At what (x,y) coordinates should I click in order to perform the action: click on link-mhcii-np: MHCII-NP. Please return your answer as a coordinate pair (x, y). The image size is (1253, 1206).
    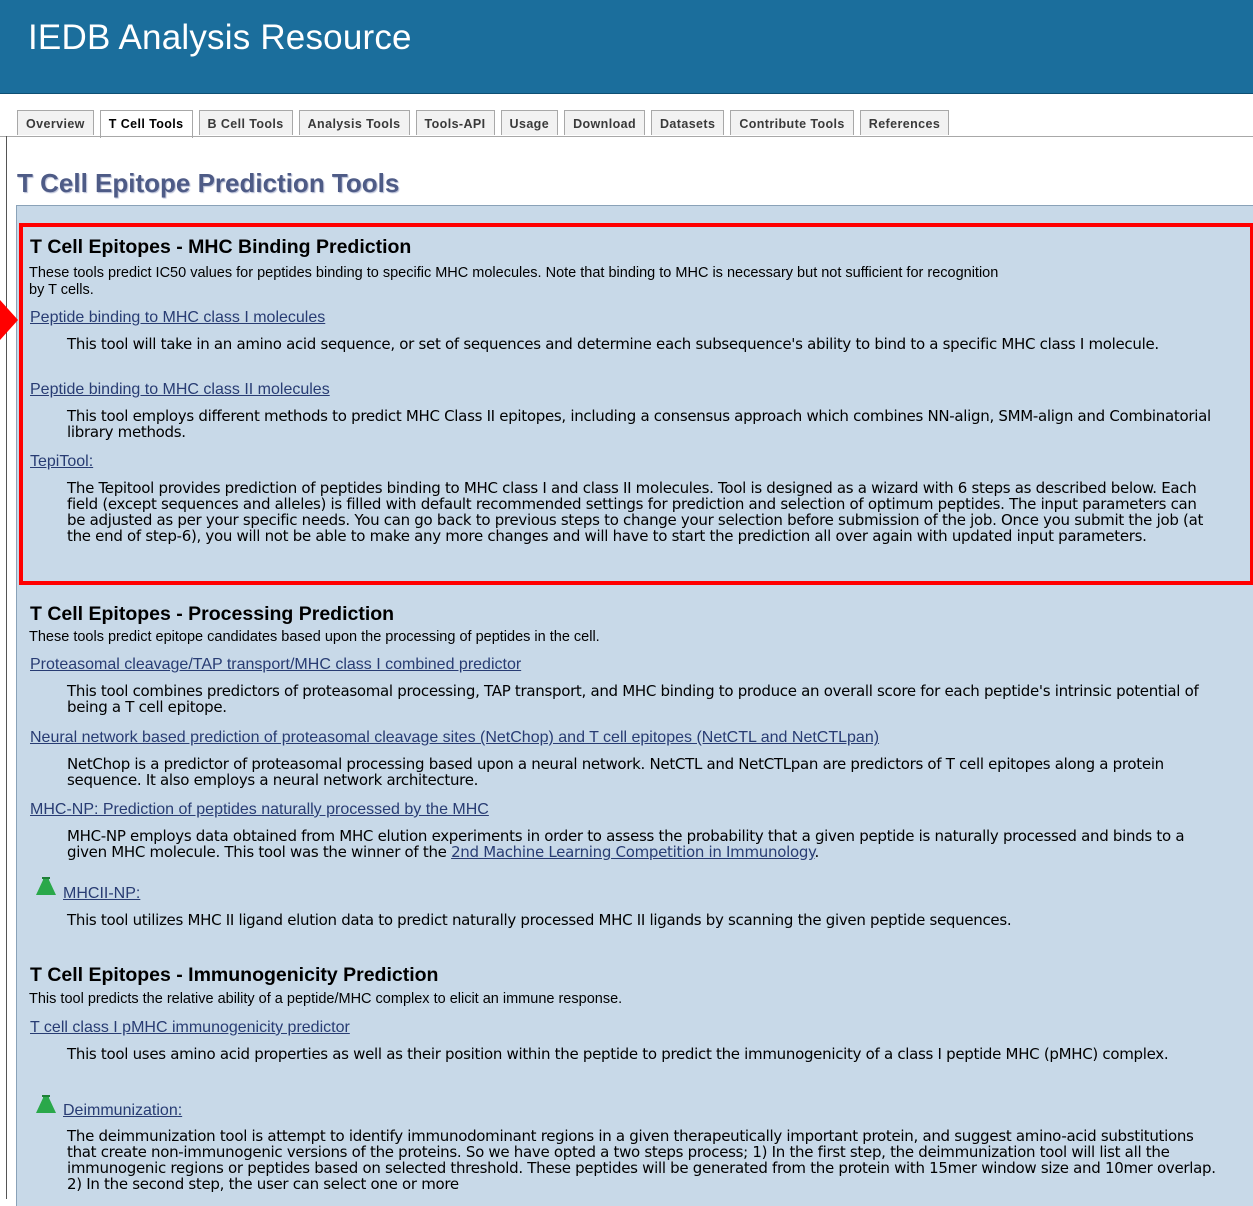
    Looking at the image, I should click on (99, 893).